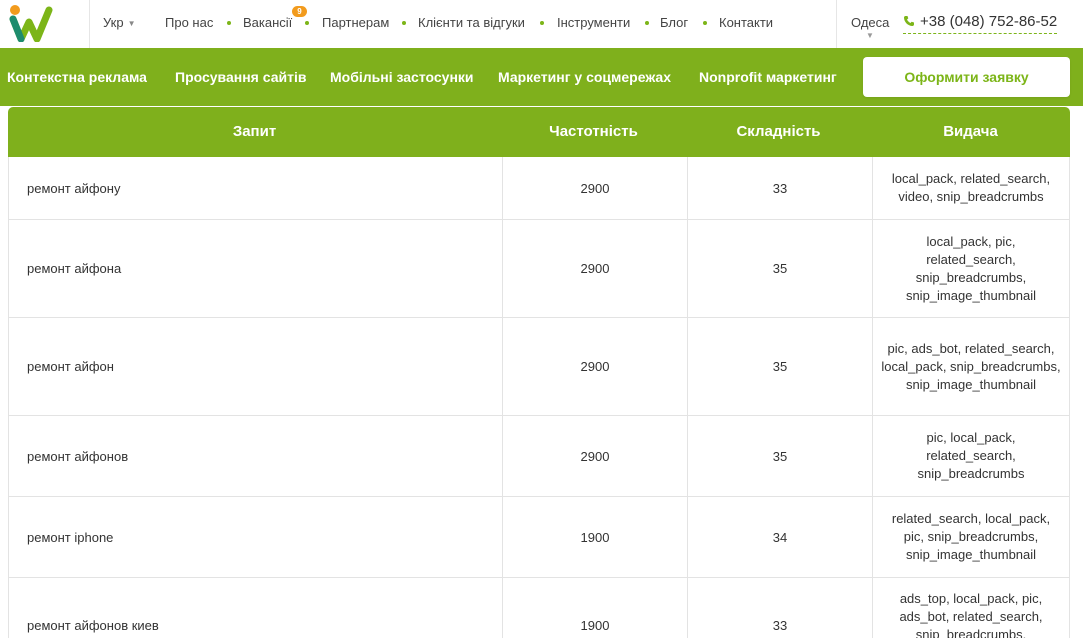 The width and height of the screenshot is (1083, 638). Describe the element at coordinates (78, 456) in the screenshot. I see `cell-query: ремонт айфонов` at that location.